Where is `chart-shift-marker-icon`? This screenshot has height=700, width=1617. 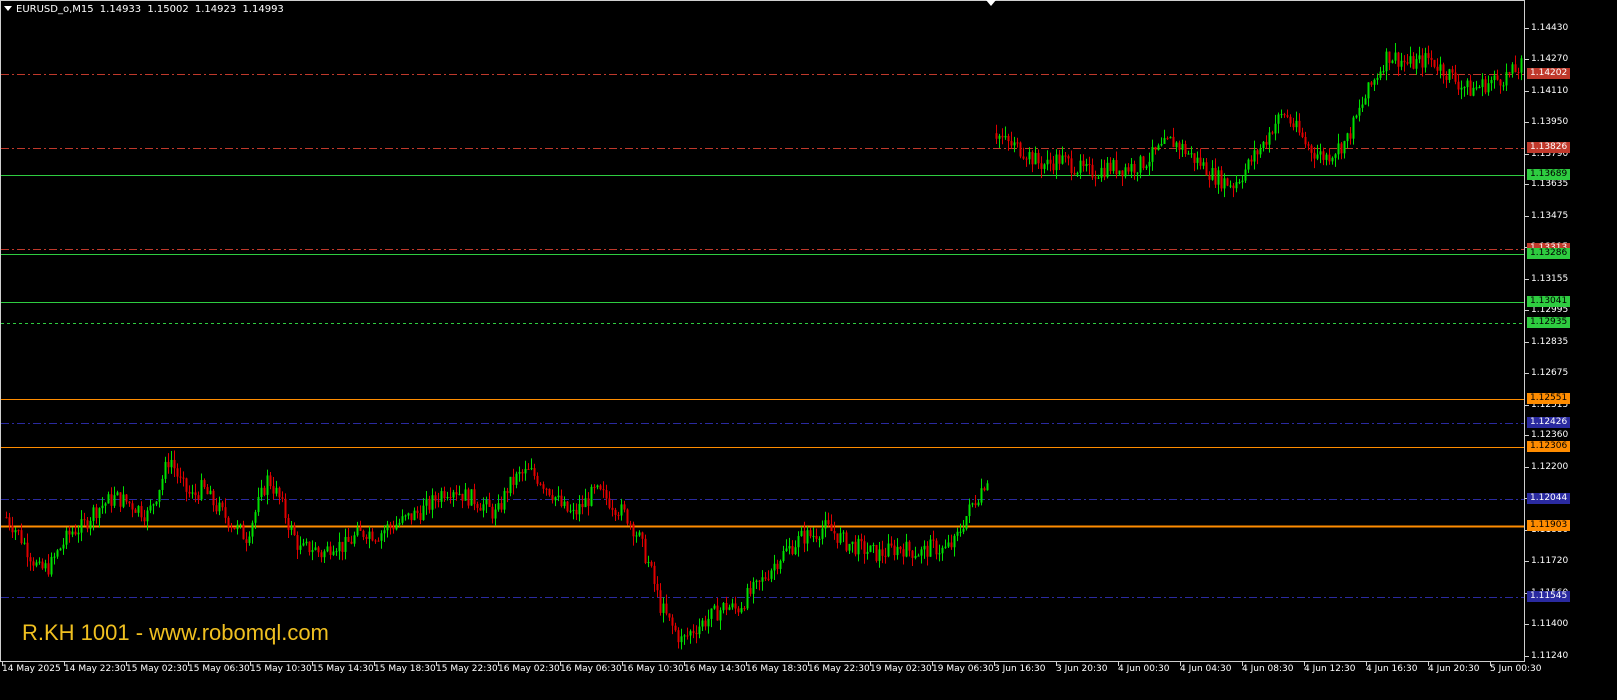 chart-shift-marker-icon is located at coordinates (991, 3).